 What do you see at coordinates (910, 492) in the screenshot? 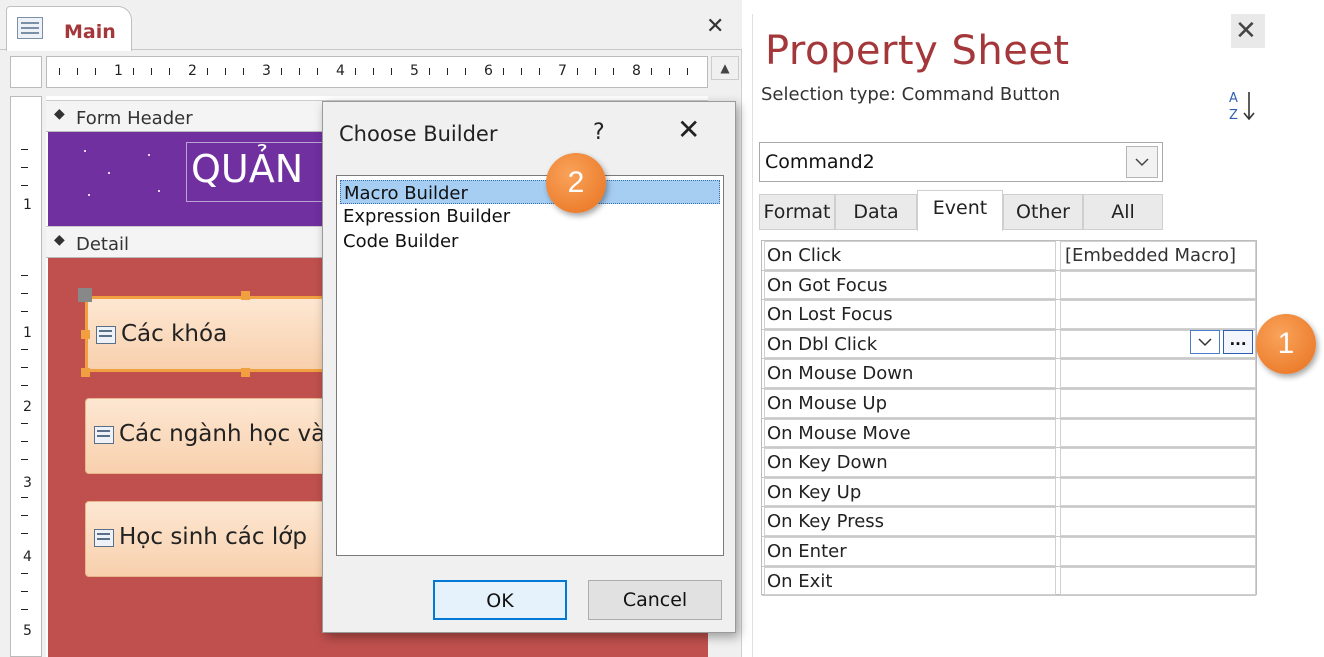
I see `property-name: On Key Up` at bounding box center [910, 492].